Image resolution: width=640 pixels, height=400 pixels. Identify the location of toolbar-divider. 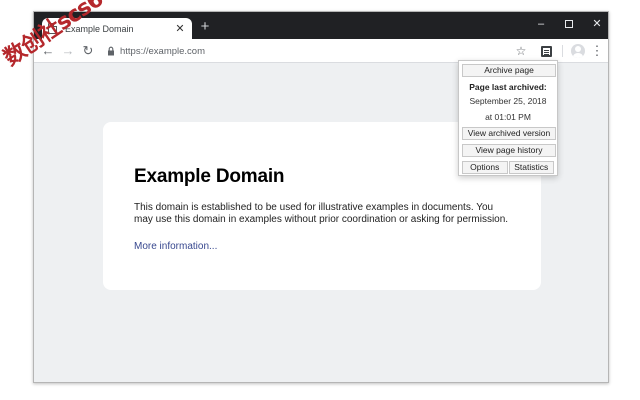
(562, 51).